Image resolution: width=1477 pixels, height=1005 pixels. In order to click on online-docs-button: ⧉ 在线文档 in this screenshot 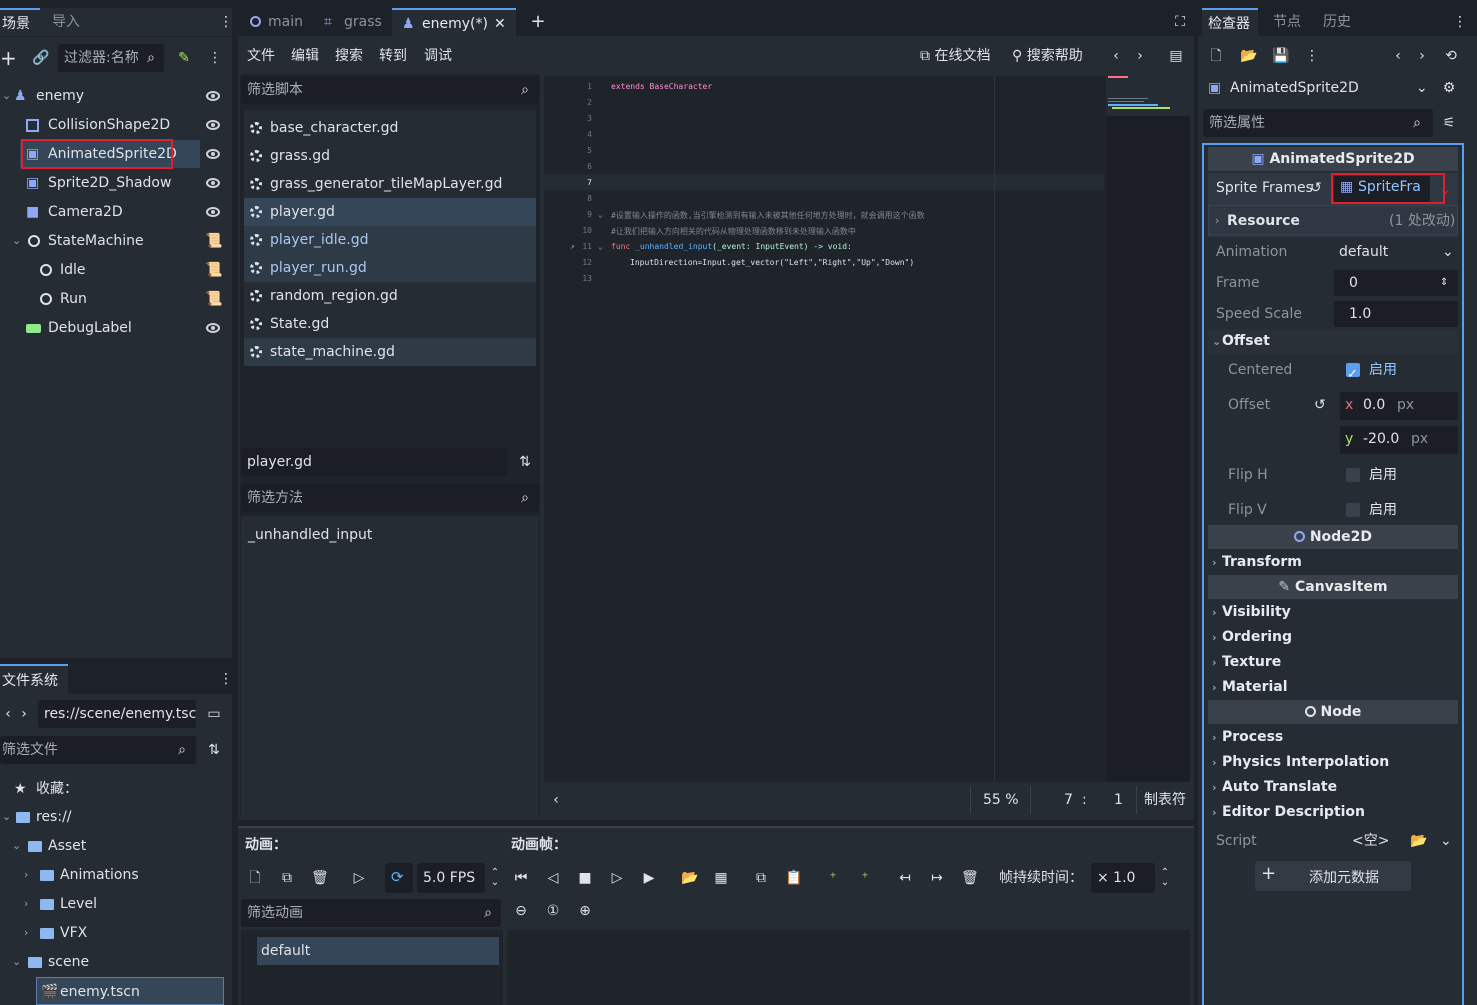, I will do `click(955, 56)`.